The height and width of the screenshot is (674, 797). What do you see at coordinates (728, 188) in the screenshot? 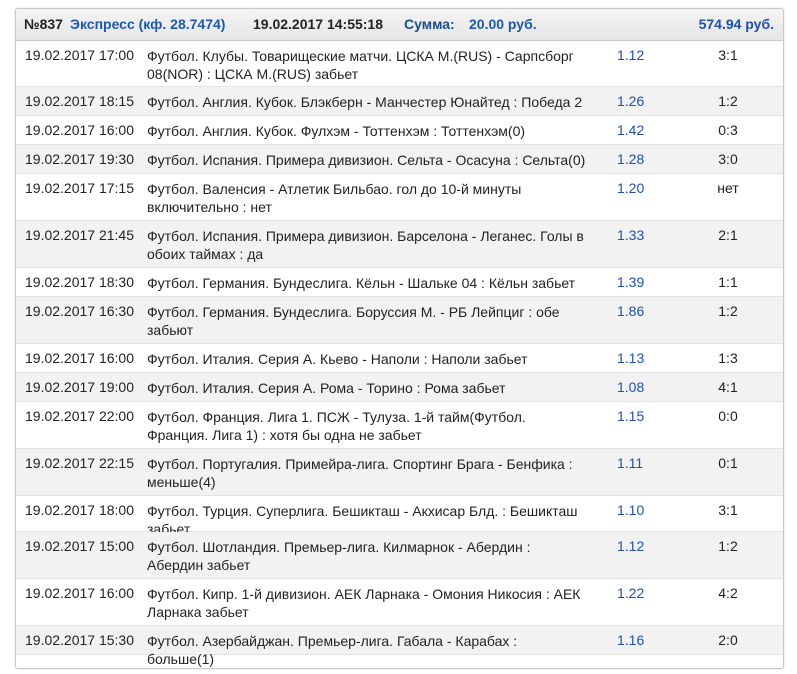
I see `match-score: нет` at bounding box center [728, 188].